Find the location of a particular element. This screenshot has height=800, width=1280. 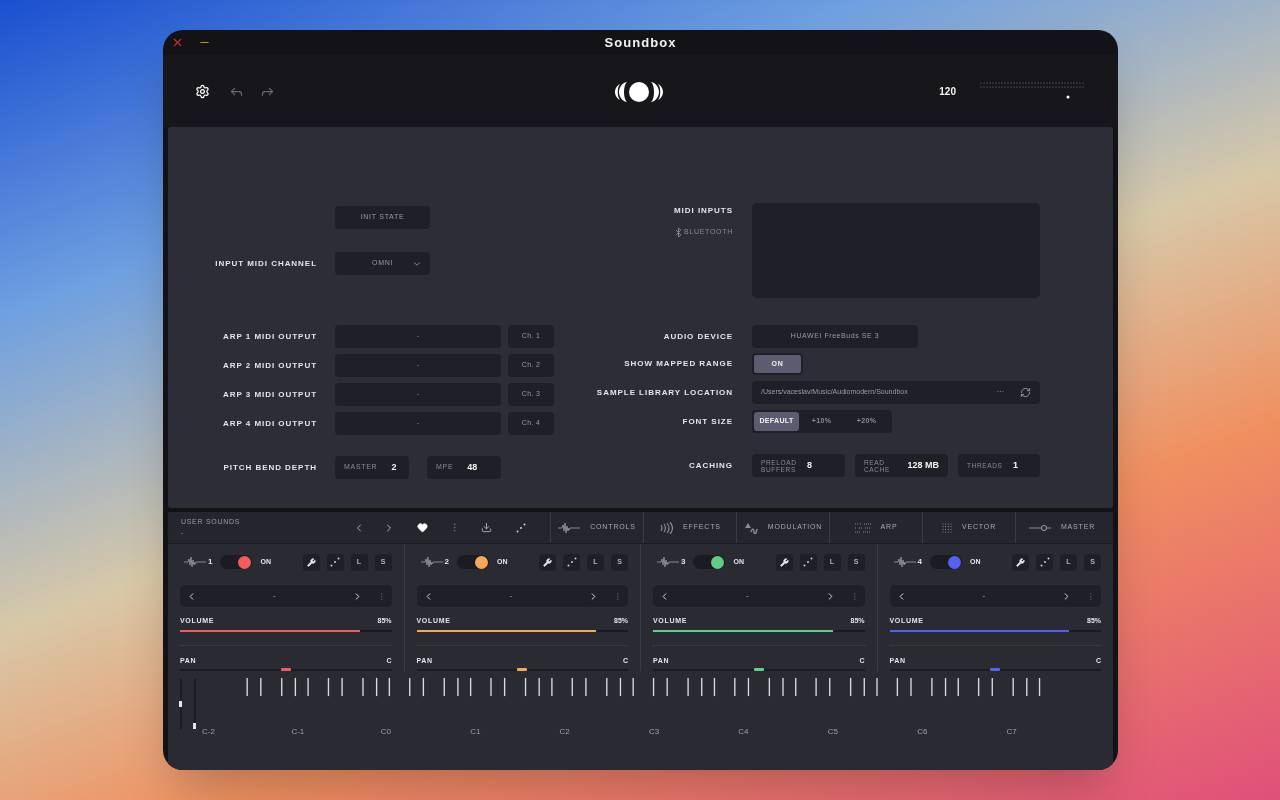

channel-number: 1 is located at coordinates (210, 562).